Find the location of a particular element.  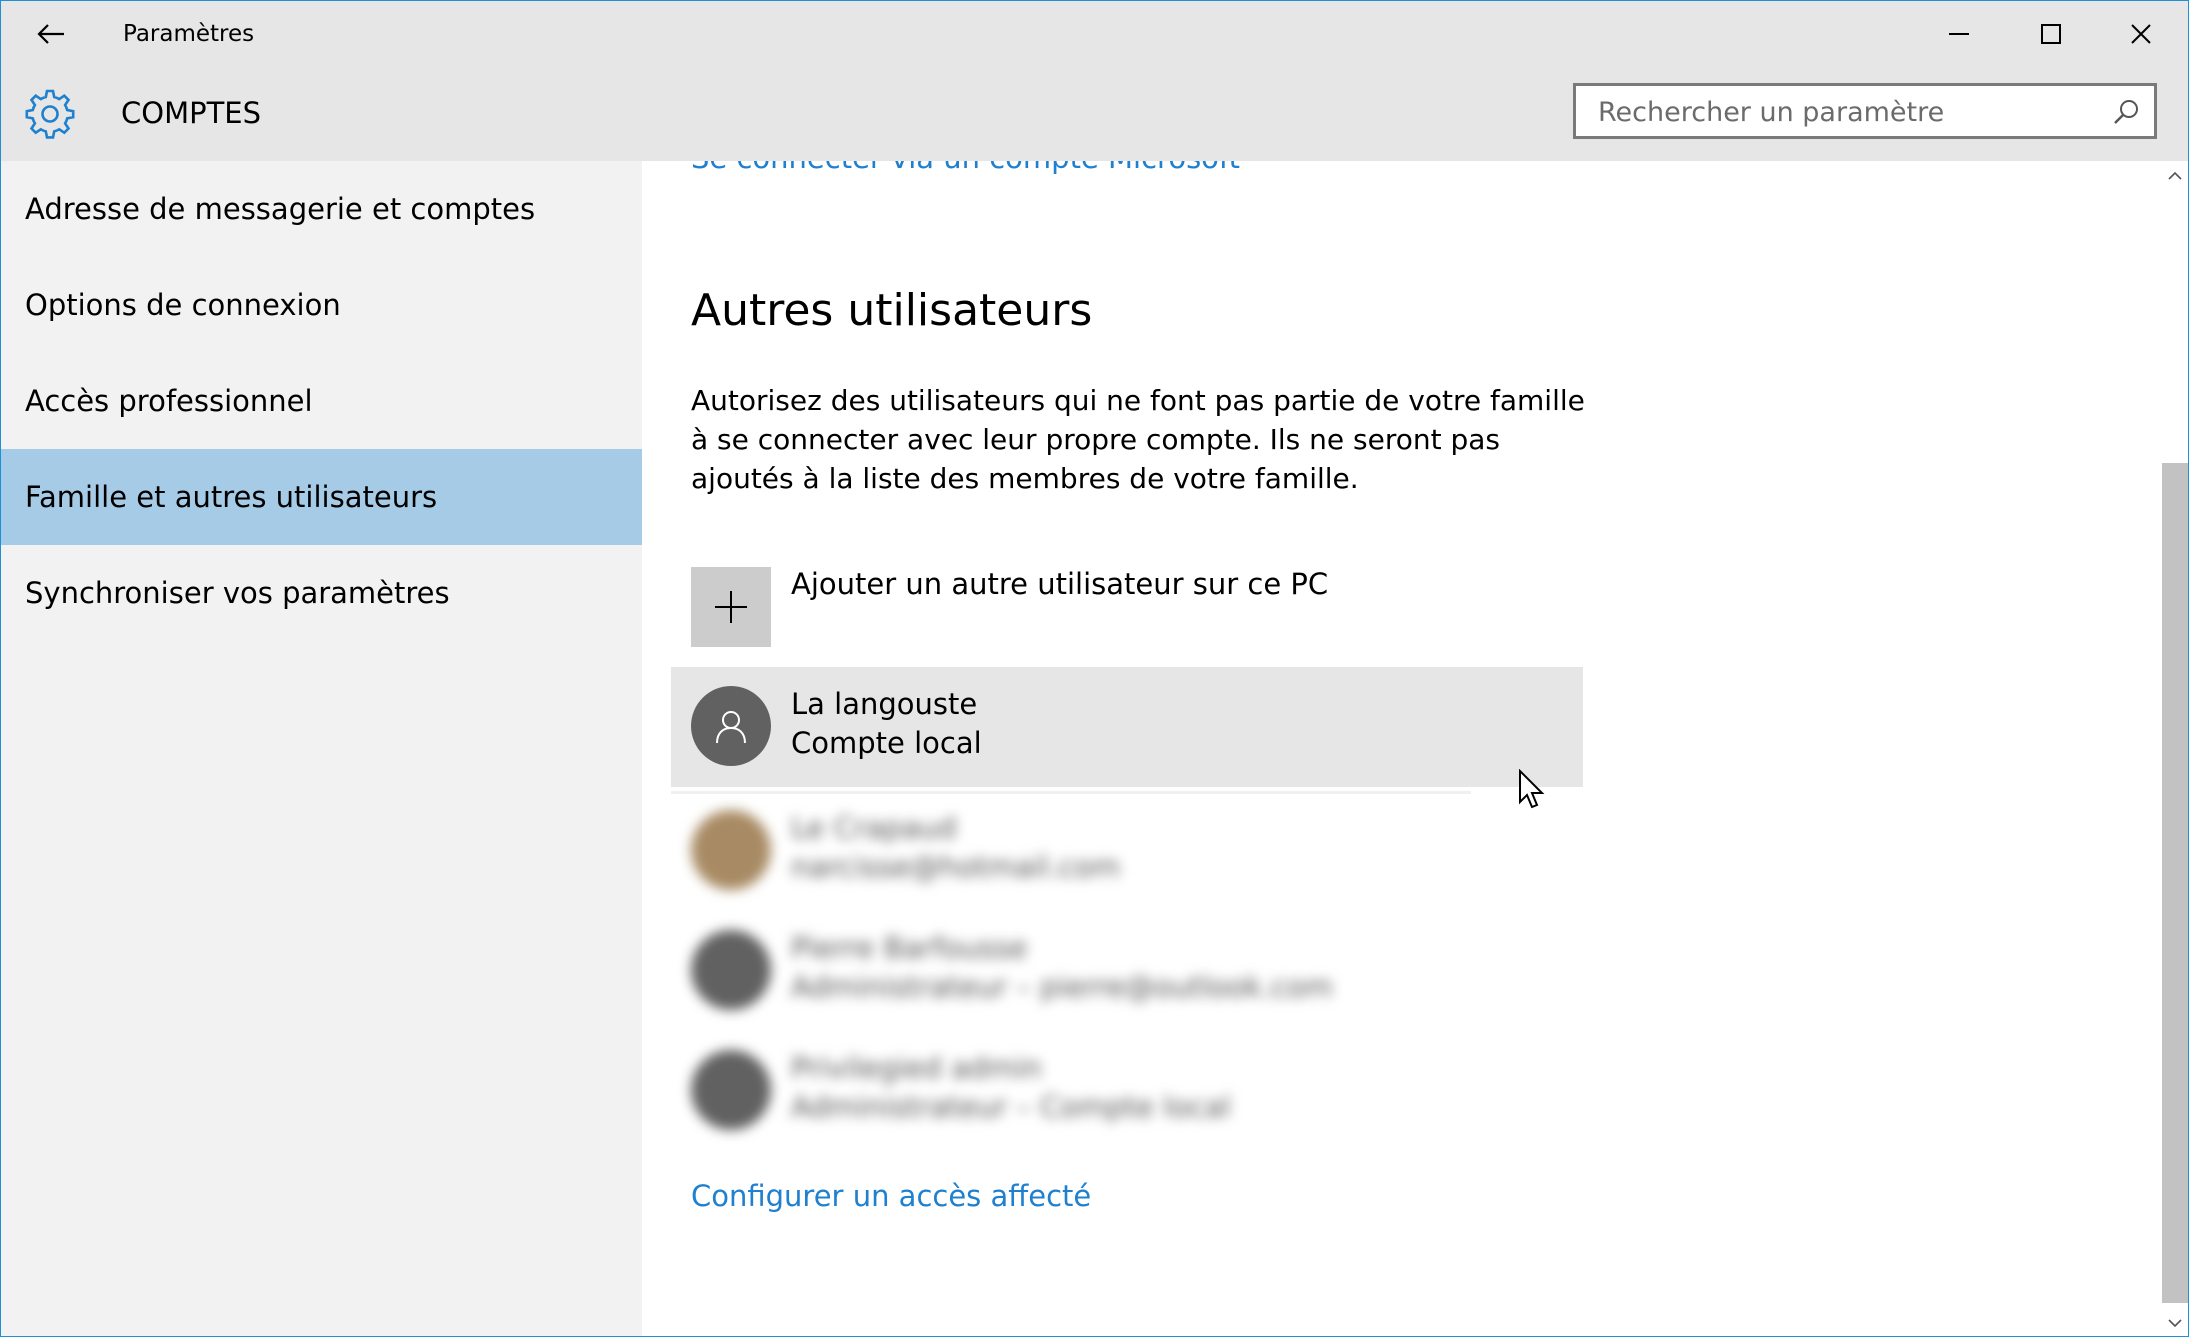

user-name: Pierre Barfousse is located at coordinates (909, 948).